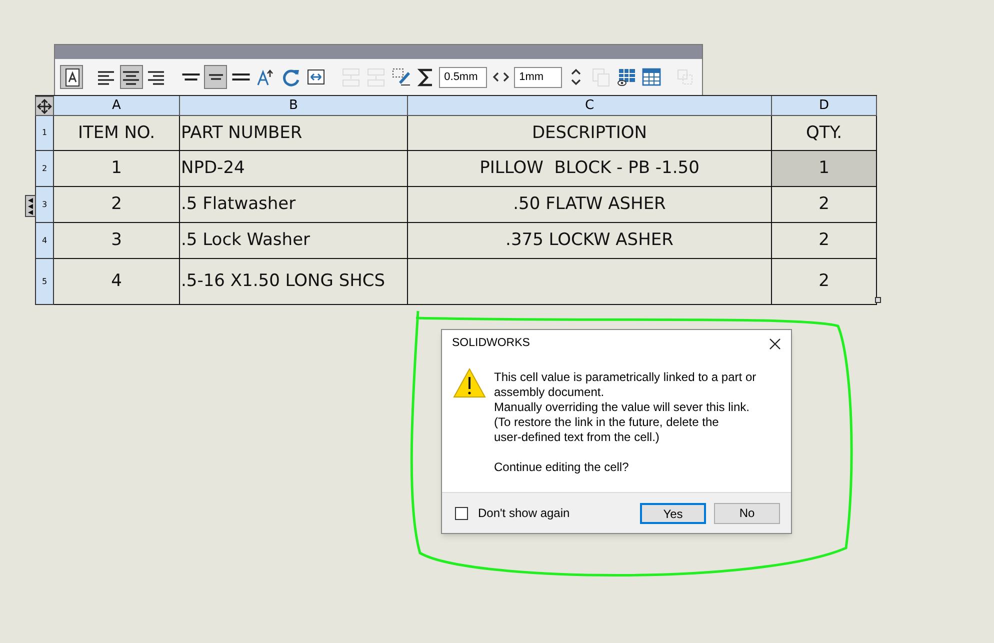 This screenshot has height=643, width=994. What do you see at coordinates (294, 282) in the screenshot?
I see `table-cell: .5-16 X1.50 LONG SHCS` at bounding box center [294, 282].